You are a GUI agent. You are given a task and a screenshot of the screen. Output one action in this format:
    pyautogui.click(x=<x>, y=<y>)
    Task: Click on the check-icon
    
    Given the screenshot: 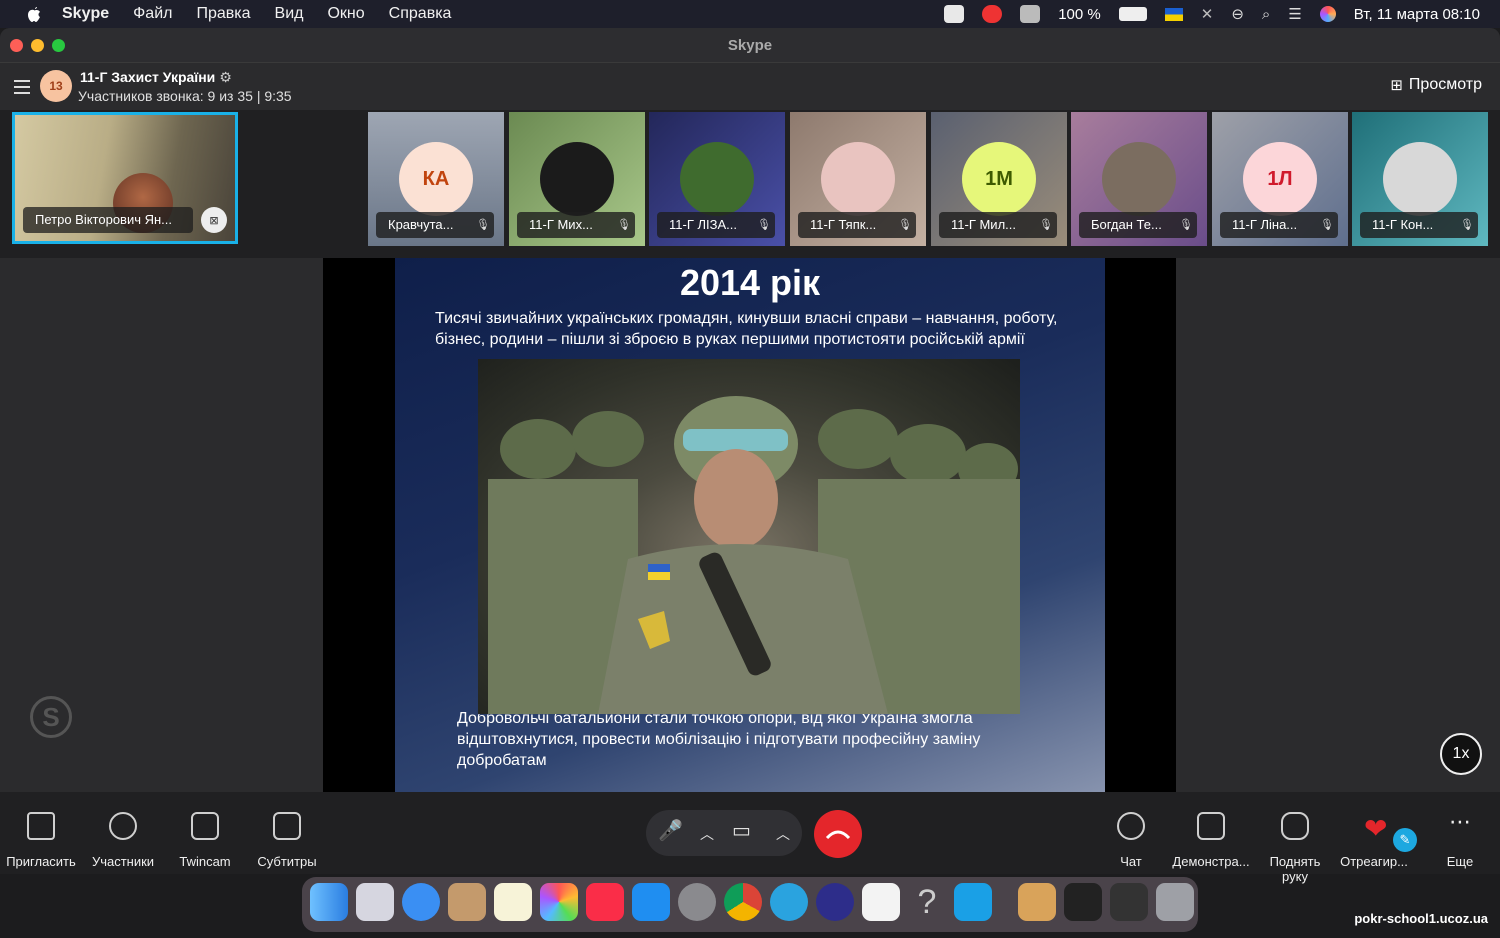 What is the action you would take?
    pyautogui.click(x=954, y=14)
    